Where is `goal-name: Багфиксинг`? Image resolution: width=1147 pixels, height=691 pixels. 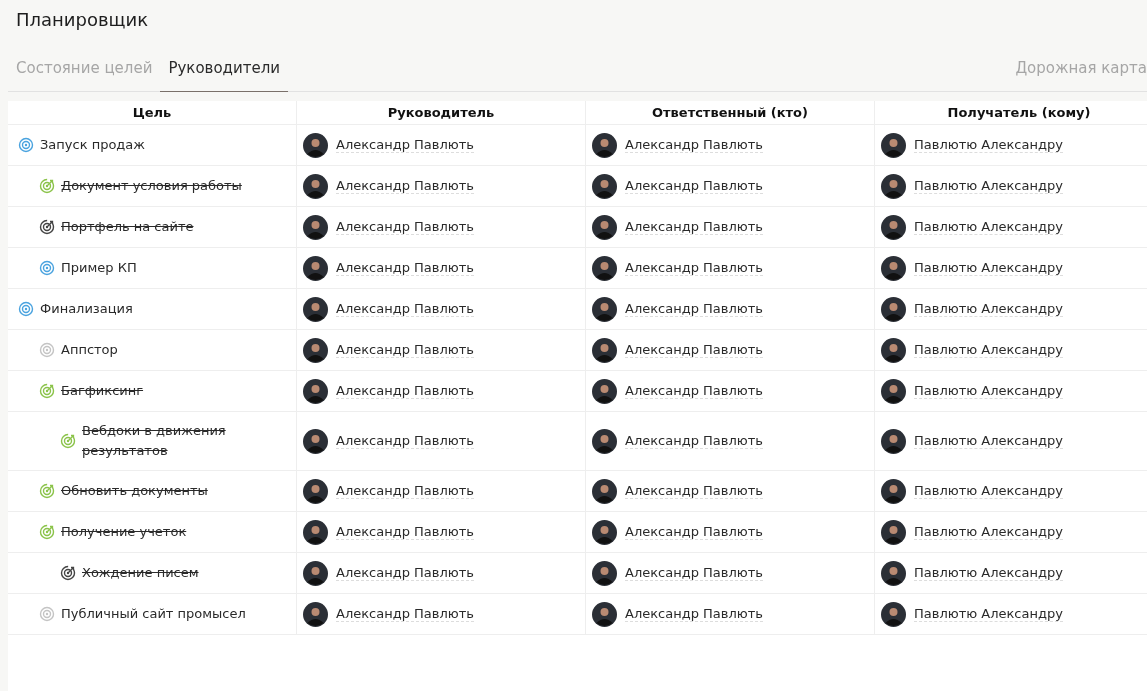 goal-name: Багфиксинг is located at coordinates (102, 391).